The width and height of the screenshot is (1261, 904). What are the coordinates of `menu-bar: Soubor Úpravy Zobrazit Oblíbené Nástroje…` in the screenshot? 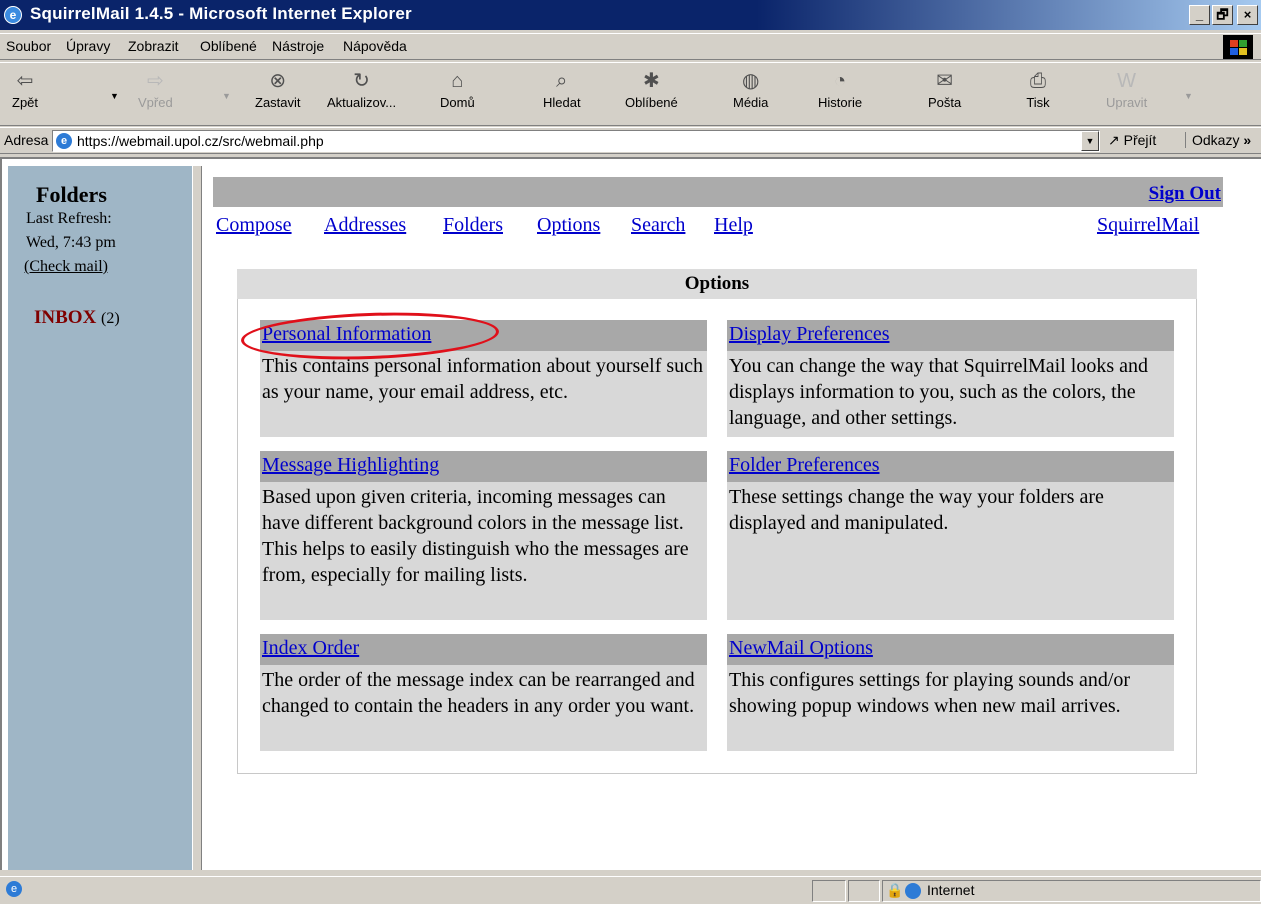 It's located at (630, 46).